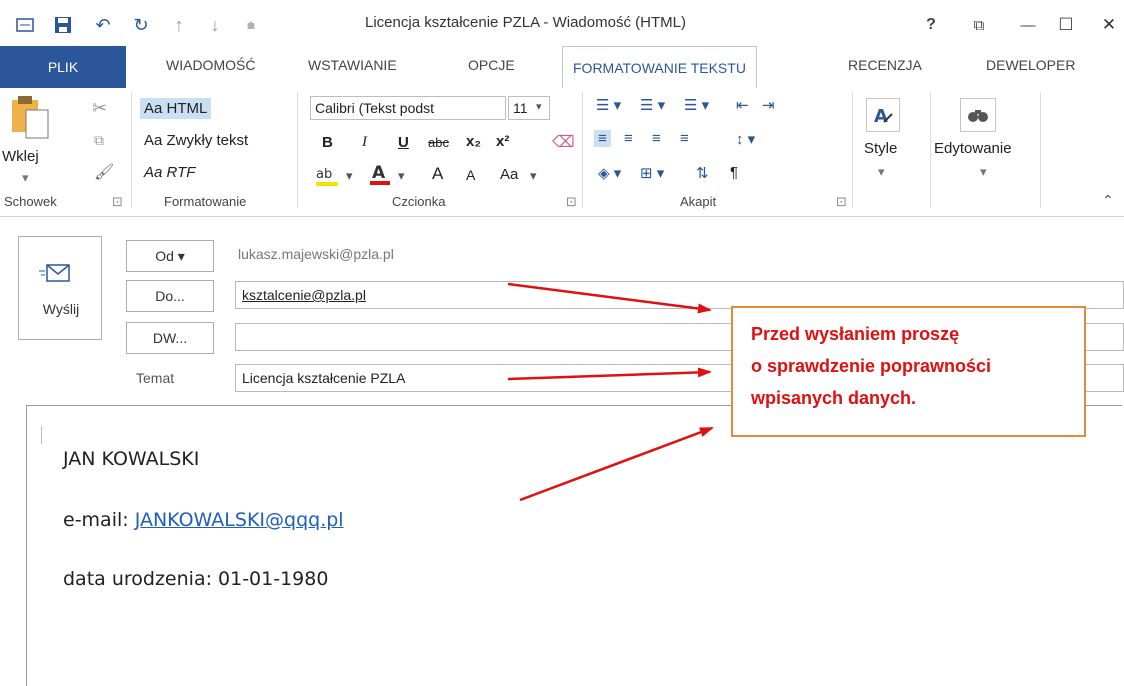 The width and height of the screenshot is (1124, 686). Describe the element at coordinates (1030, 65) in the screenshot. I see `tab-developer: DEWELOPER` at that location.